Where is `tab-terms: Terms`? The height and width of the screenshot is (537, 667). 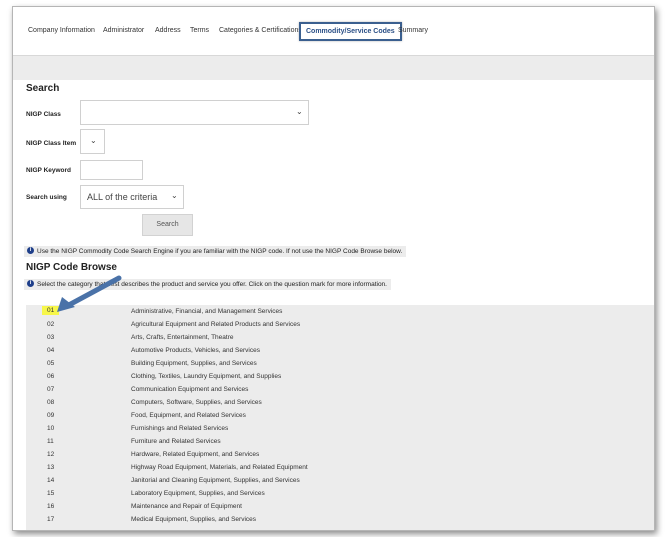
tab-terms: Terms is located at coordinates (199, 30).